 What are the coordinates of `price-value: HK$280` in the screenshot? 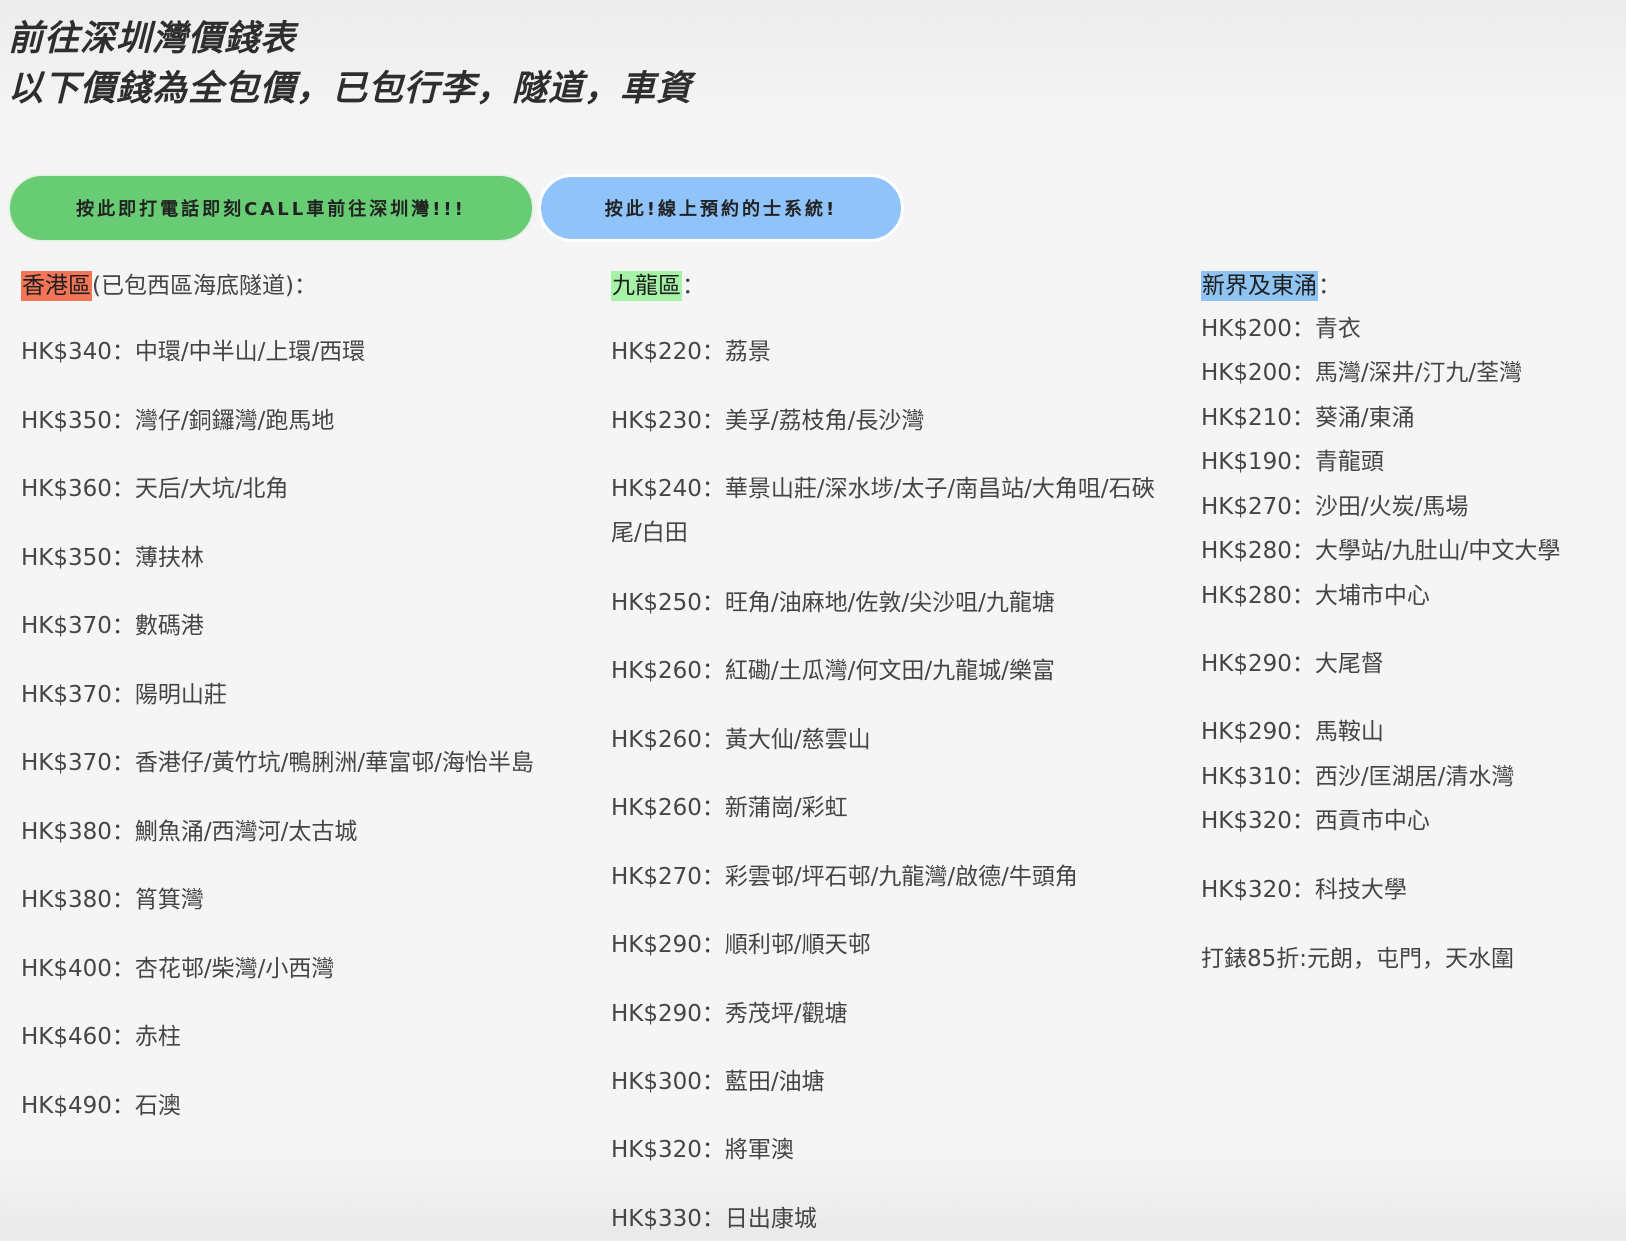 It's located at (1246, 596).